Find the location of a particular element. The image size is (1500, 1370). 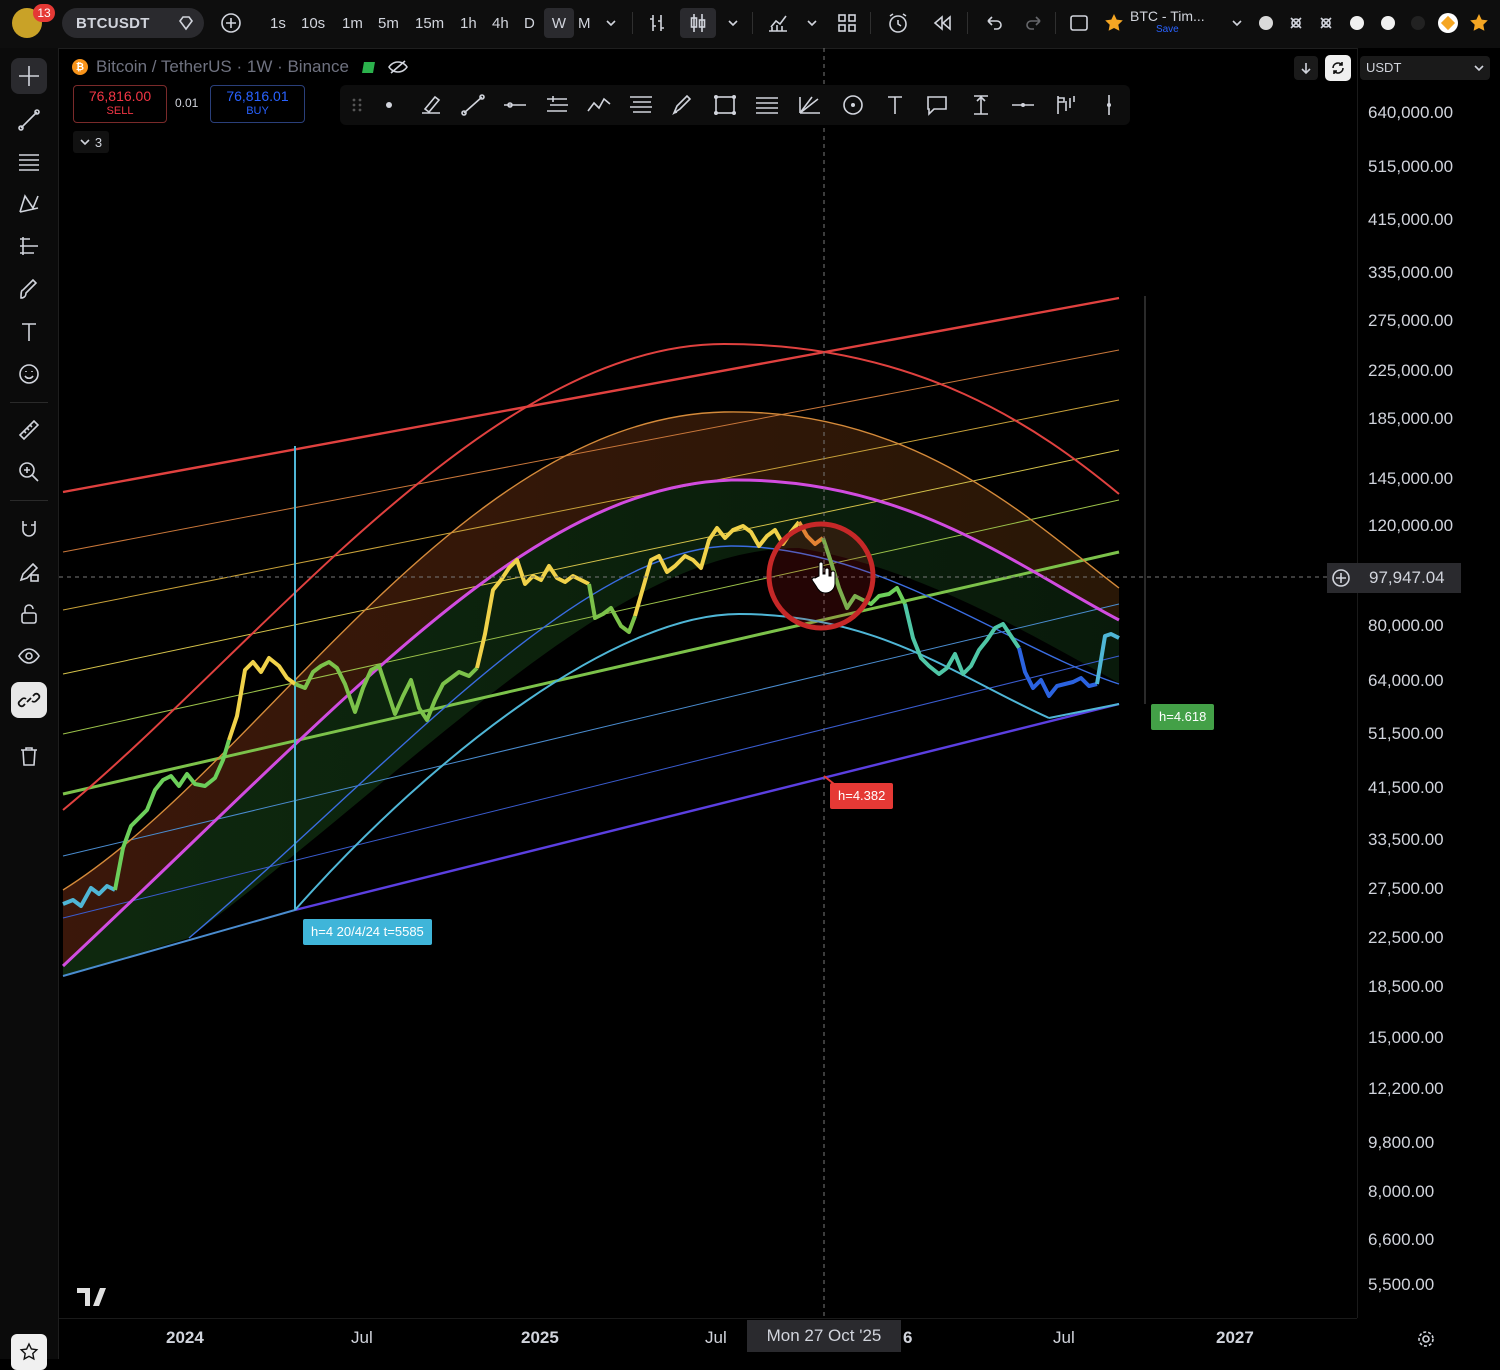

path-icon is located at coordinates (599, 105).